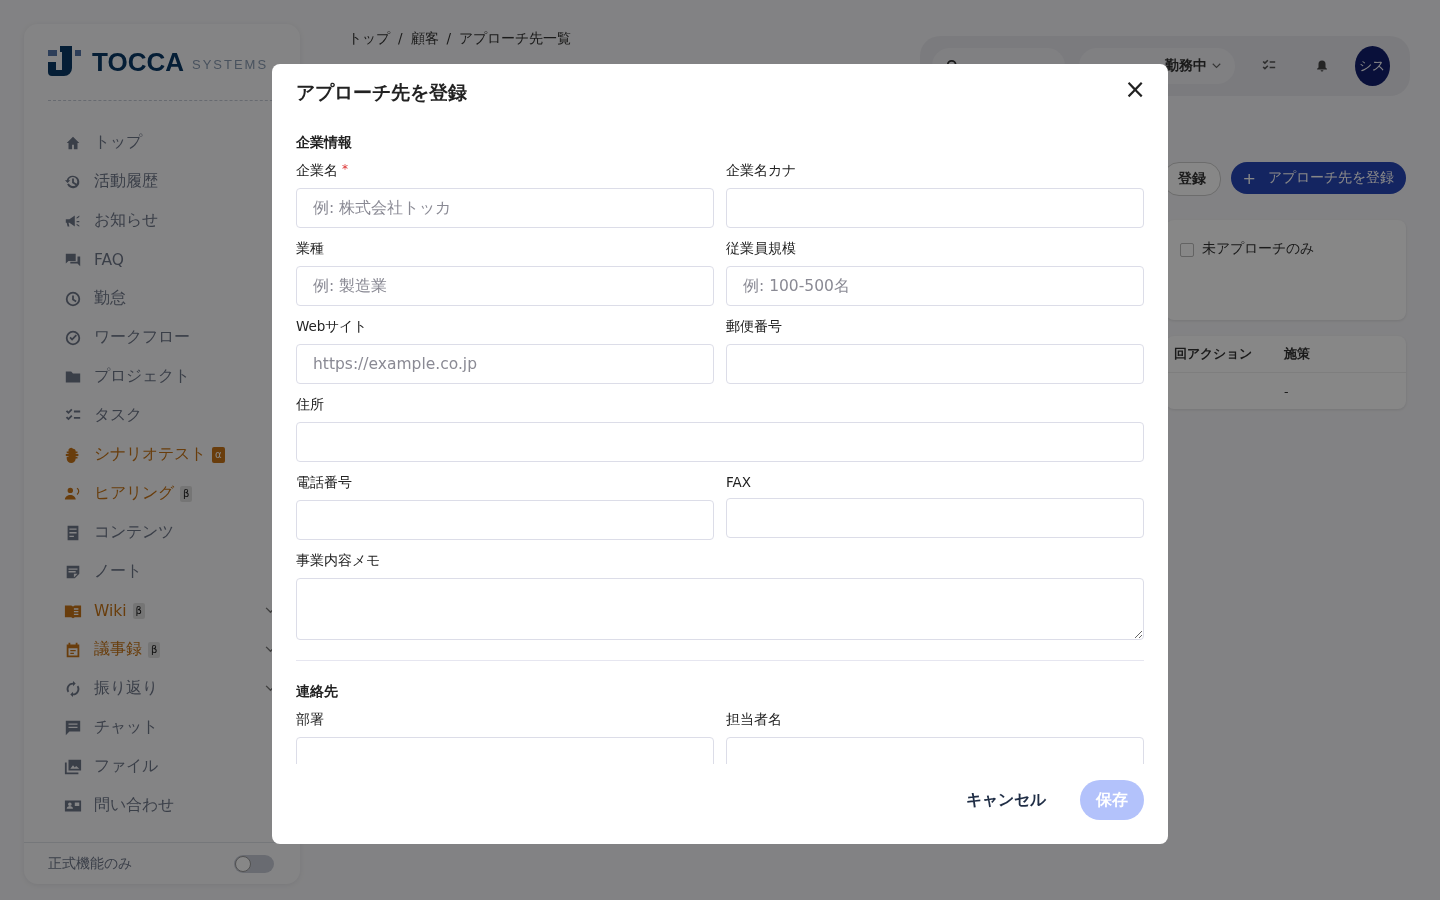  What do you see at coordinates (162, 142) in the screenshot?
I see `sidebar-item: トップ` at bounding box center [162, 142].